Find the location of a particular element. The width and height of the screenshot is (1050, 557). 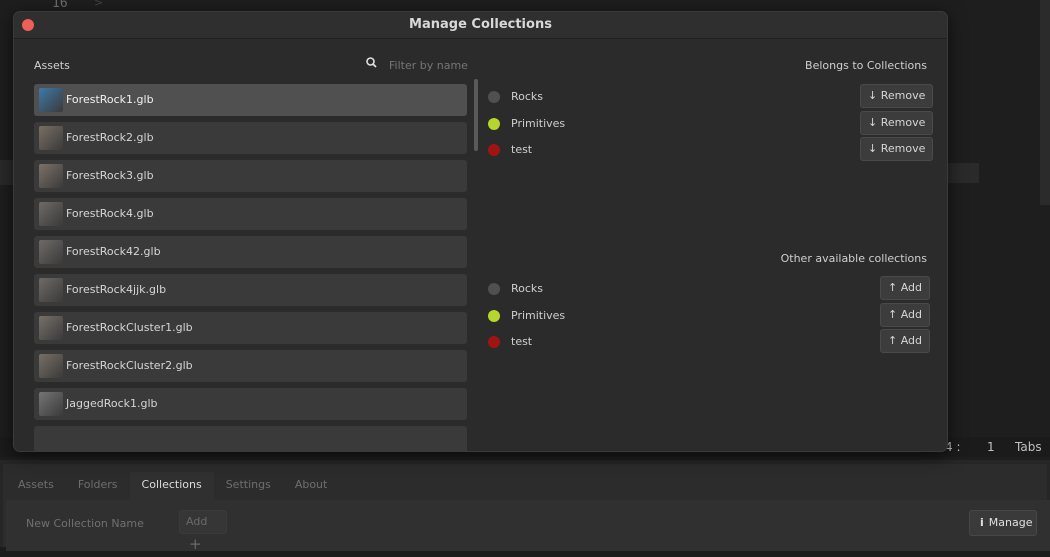

list-item: ForestRock1.glb is located at coordinates (250, 100).